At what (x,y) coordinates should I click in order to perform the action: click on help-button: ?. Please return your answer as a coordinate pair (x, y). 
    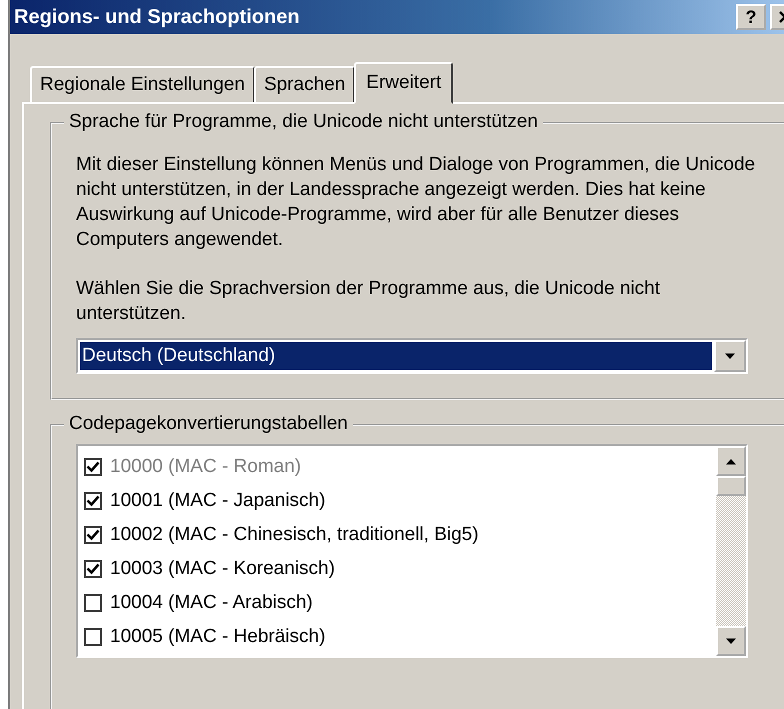
    Looking at the image, I should click on (751, 17).